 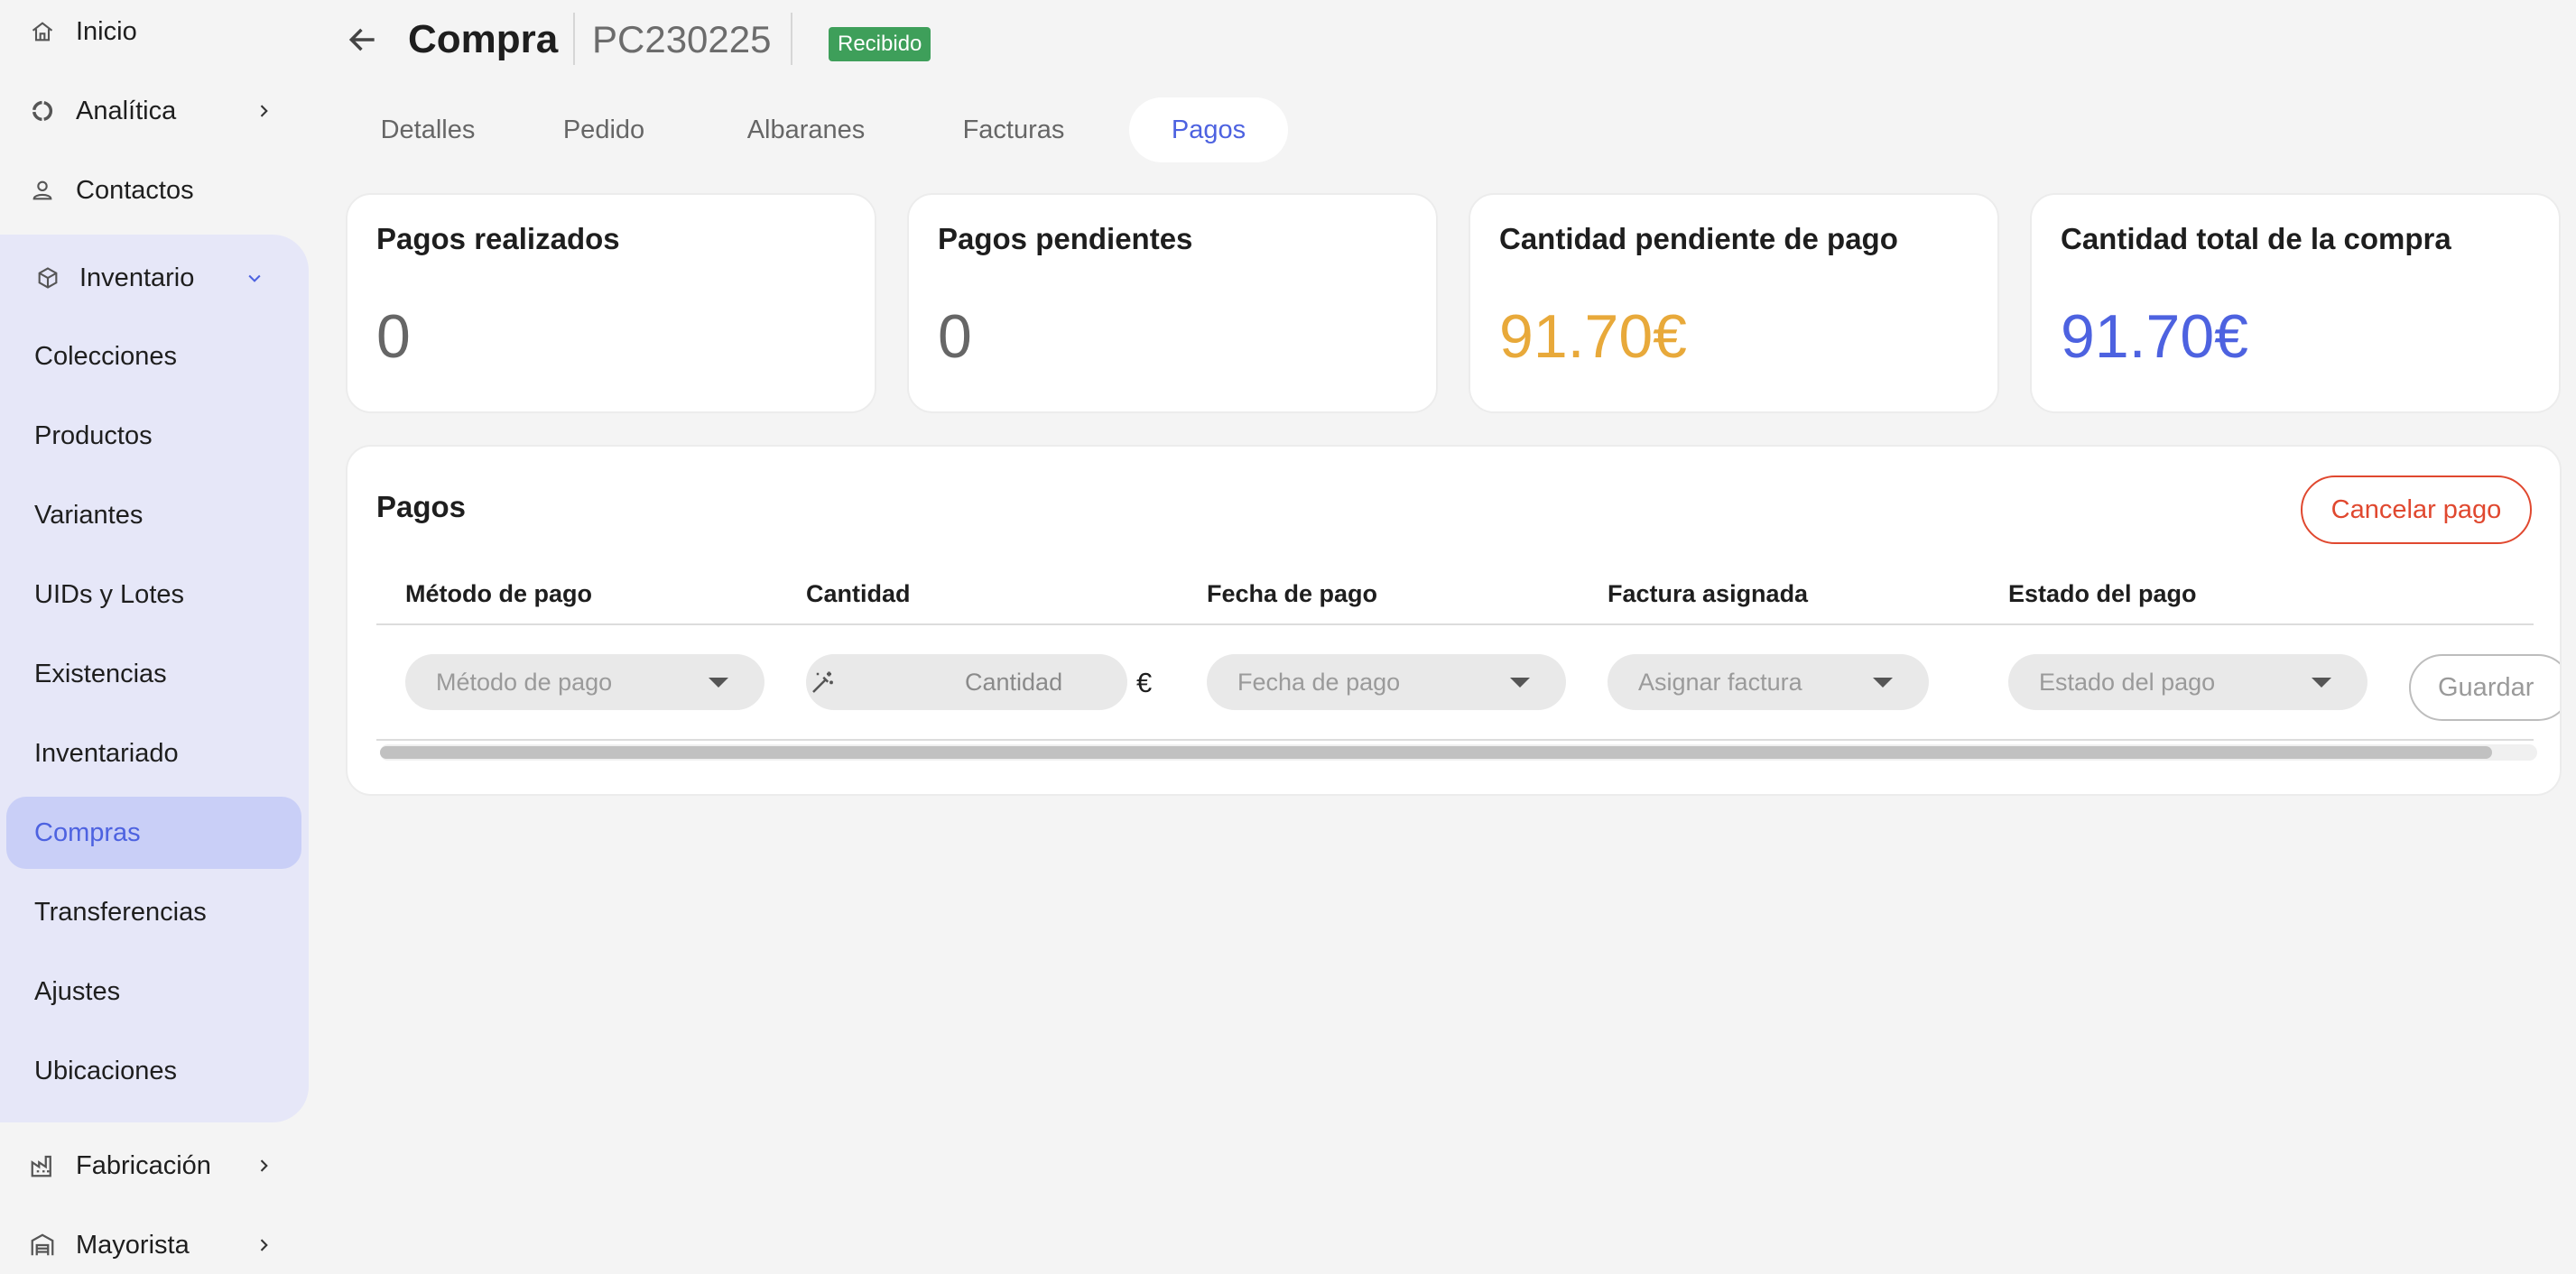 What do you see at coordinates (1436, 752) in the screenshot?
I see `scrollbar-thumb` at bounding box center [1436, 752].